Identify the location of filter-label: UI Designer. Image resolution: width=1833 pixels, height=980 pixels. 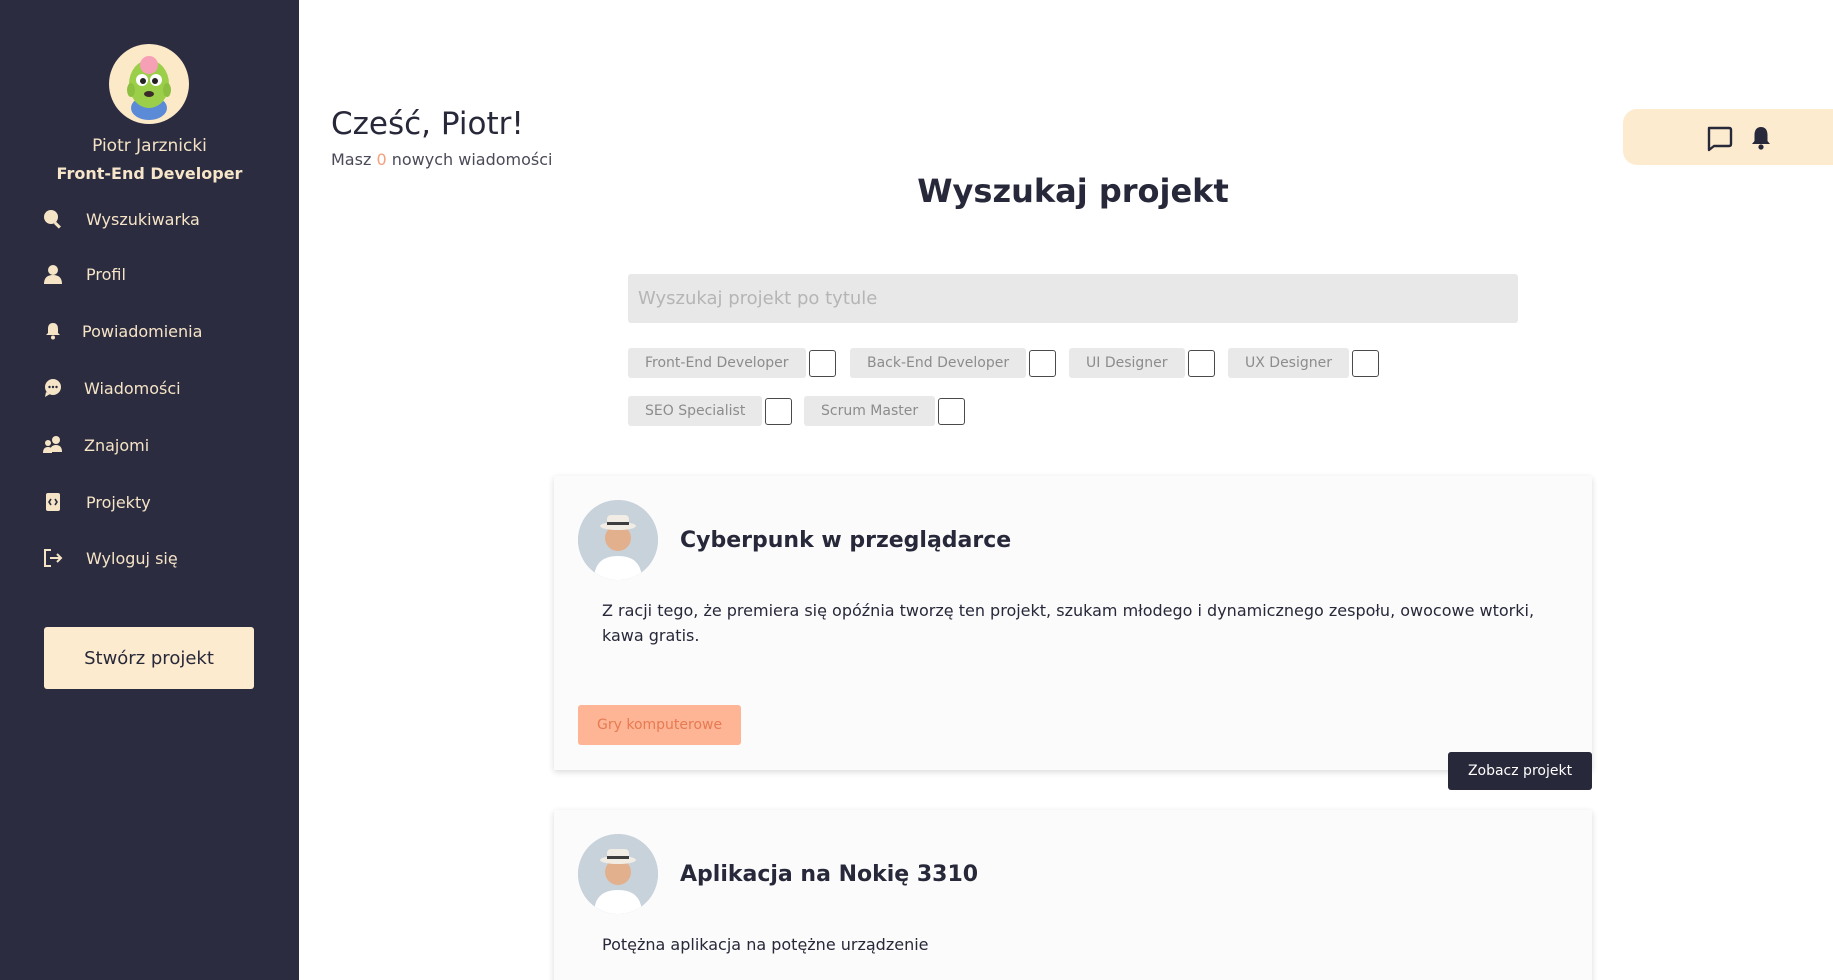
(1127, 363).